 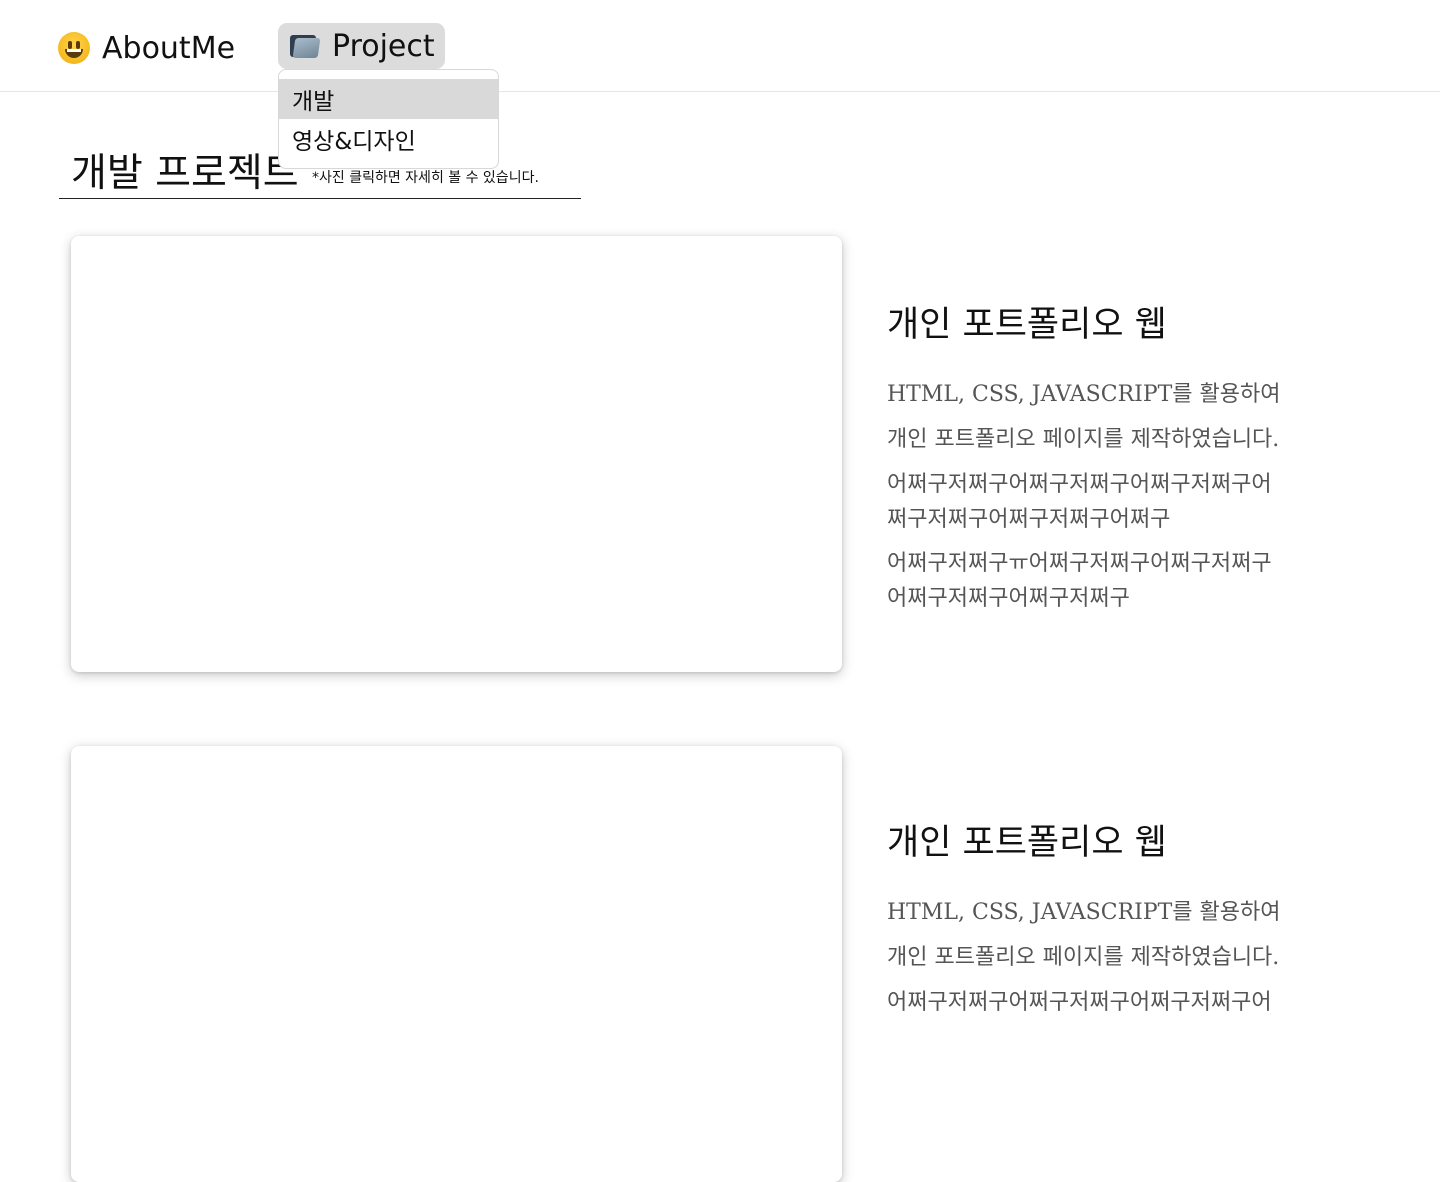 I want to click on project-desc-line: 어쩌구저쩌구어쩌구저쩌구, so click(x=1008, y=598).